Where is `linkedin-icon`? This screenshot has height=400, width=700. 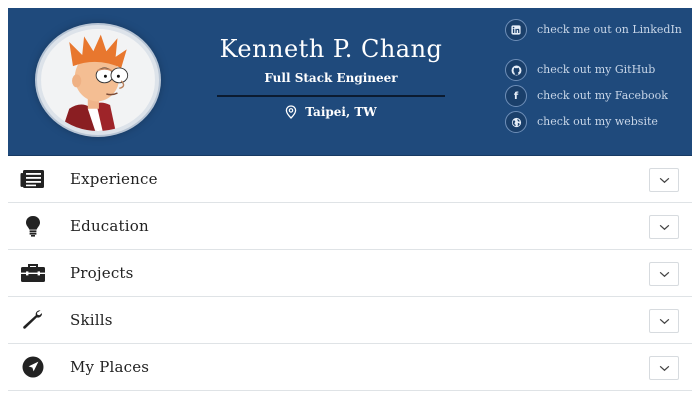
linkedin-icon is located at coordinates (516, 30).